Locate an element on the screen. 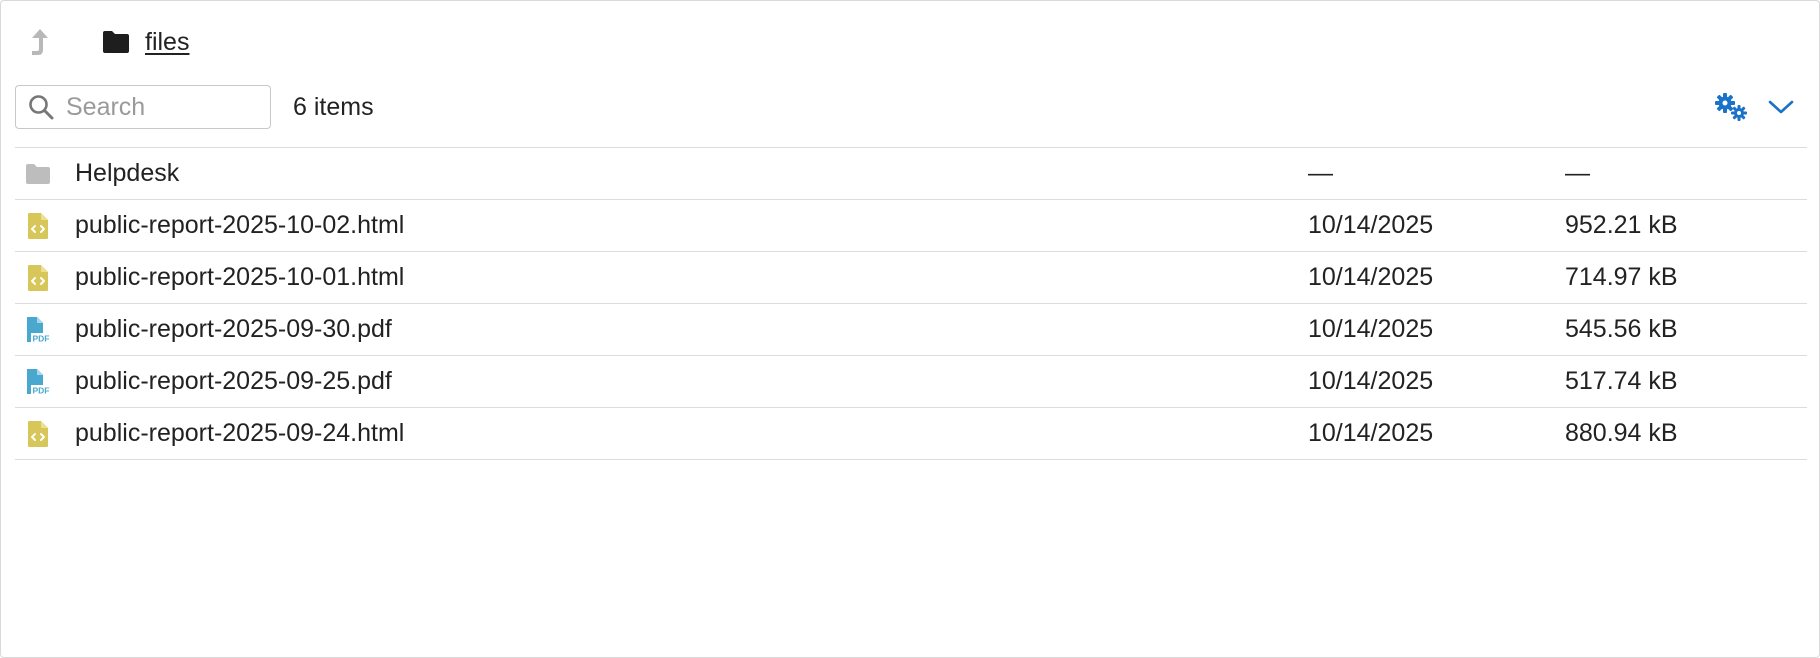  file-size: 952.21 kB is located at coordinates (1621, 225).